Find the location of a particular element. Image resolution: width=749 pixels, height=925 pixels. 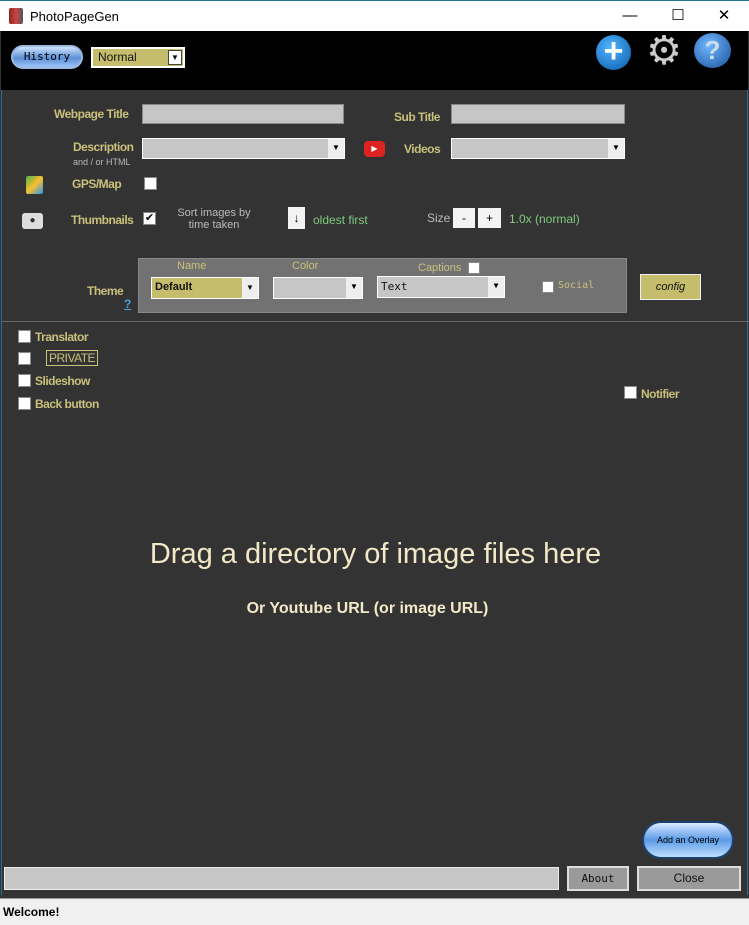

theme-name-select: Default ▼ is located at coordinates (205, 288).